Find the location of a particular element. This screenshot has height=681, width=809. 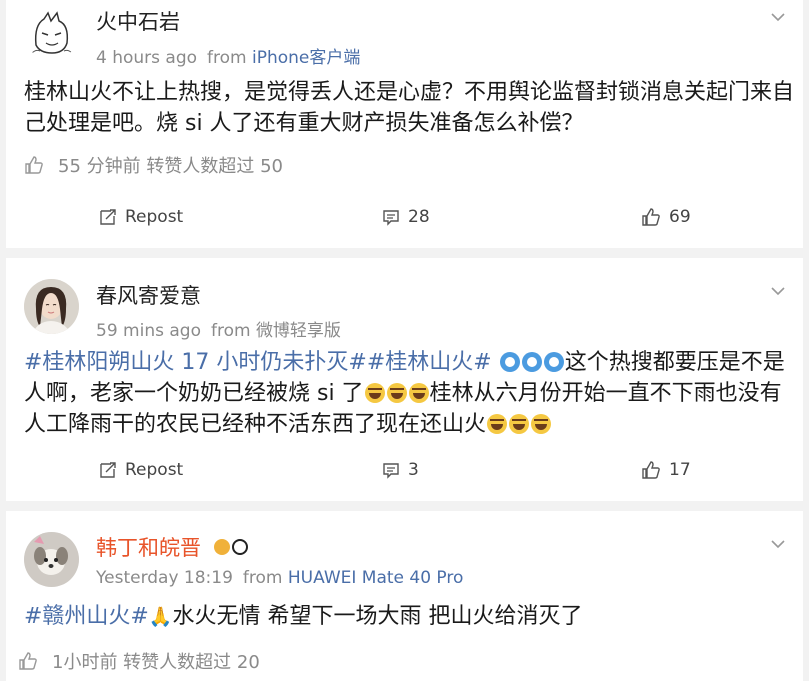

like-count: 17 is located at coordinates (680, 470).